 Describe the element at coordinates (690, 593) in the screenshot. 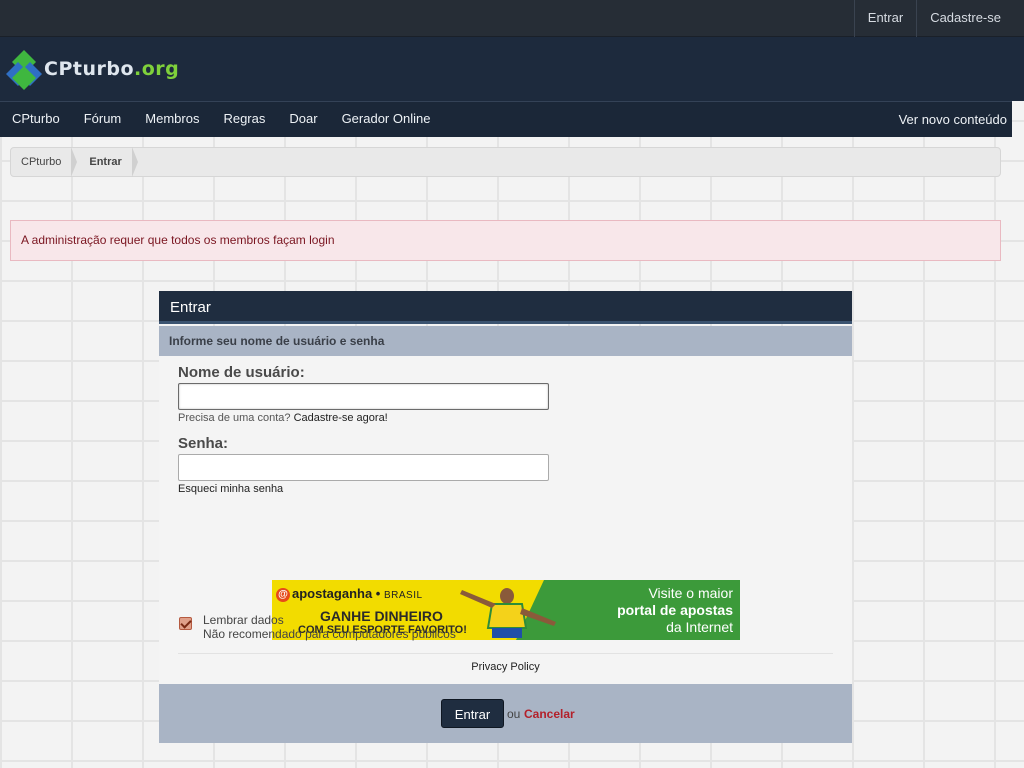

I see `ad-right-line1: Visite o maior` at that location.